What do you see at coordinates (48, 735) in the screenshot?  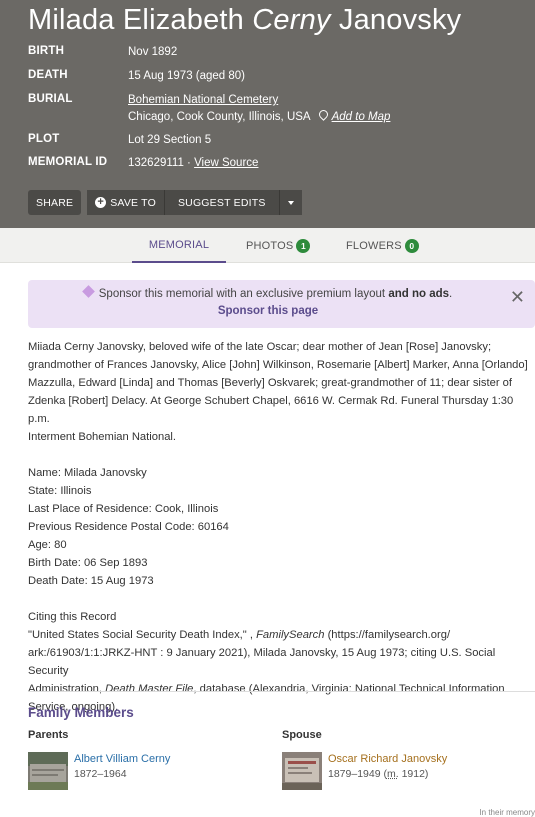 I see `parents-label: Parents` at bounding box center [48, 735].